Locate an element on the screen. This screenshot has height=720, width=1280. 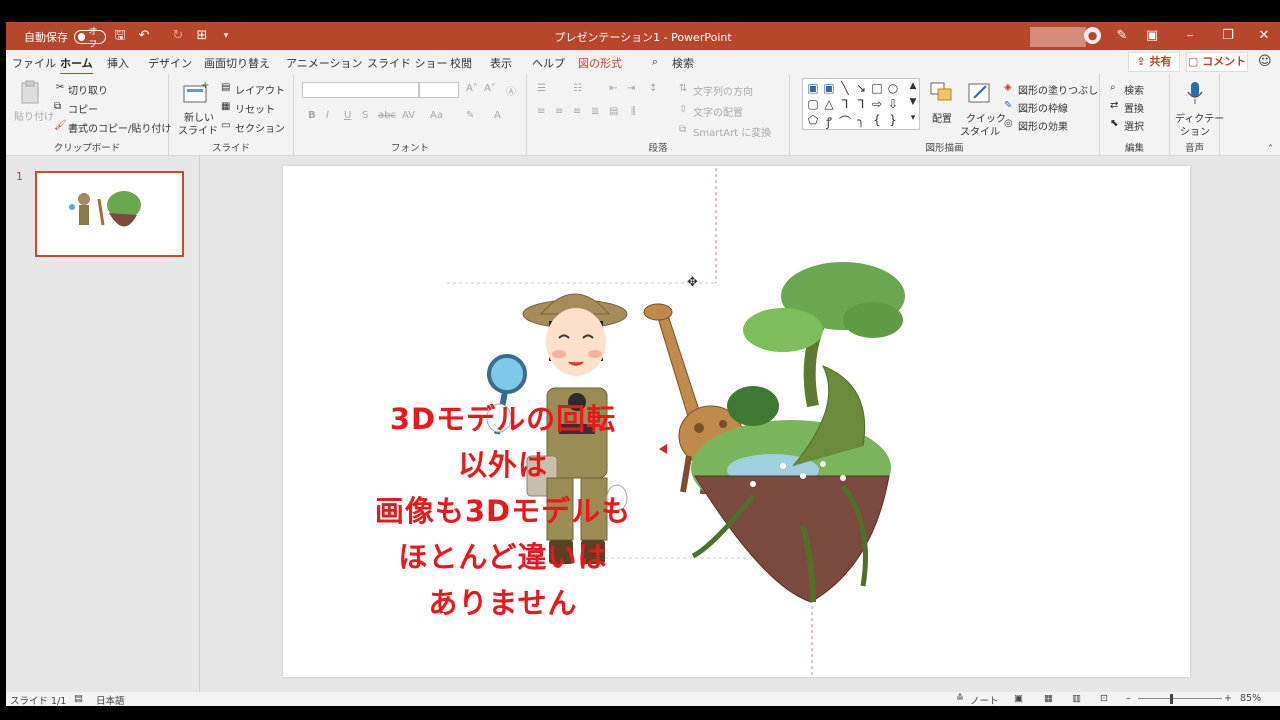
accessibility-icon: ▤ is located at coordinates (78, 698).